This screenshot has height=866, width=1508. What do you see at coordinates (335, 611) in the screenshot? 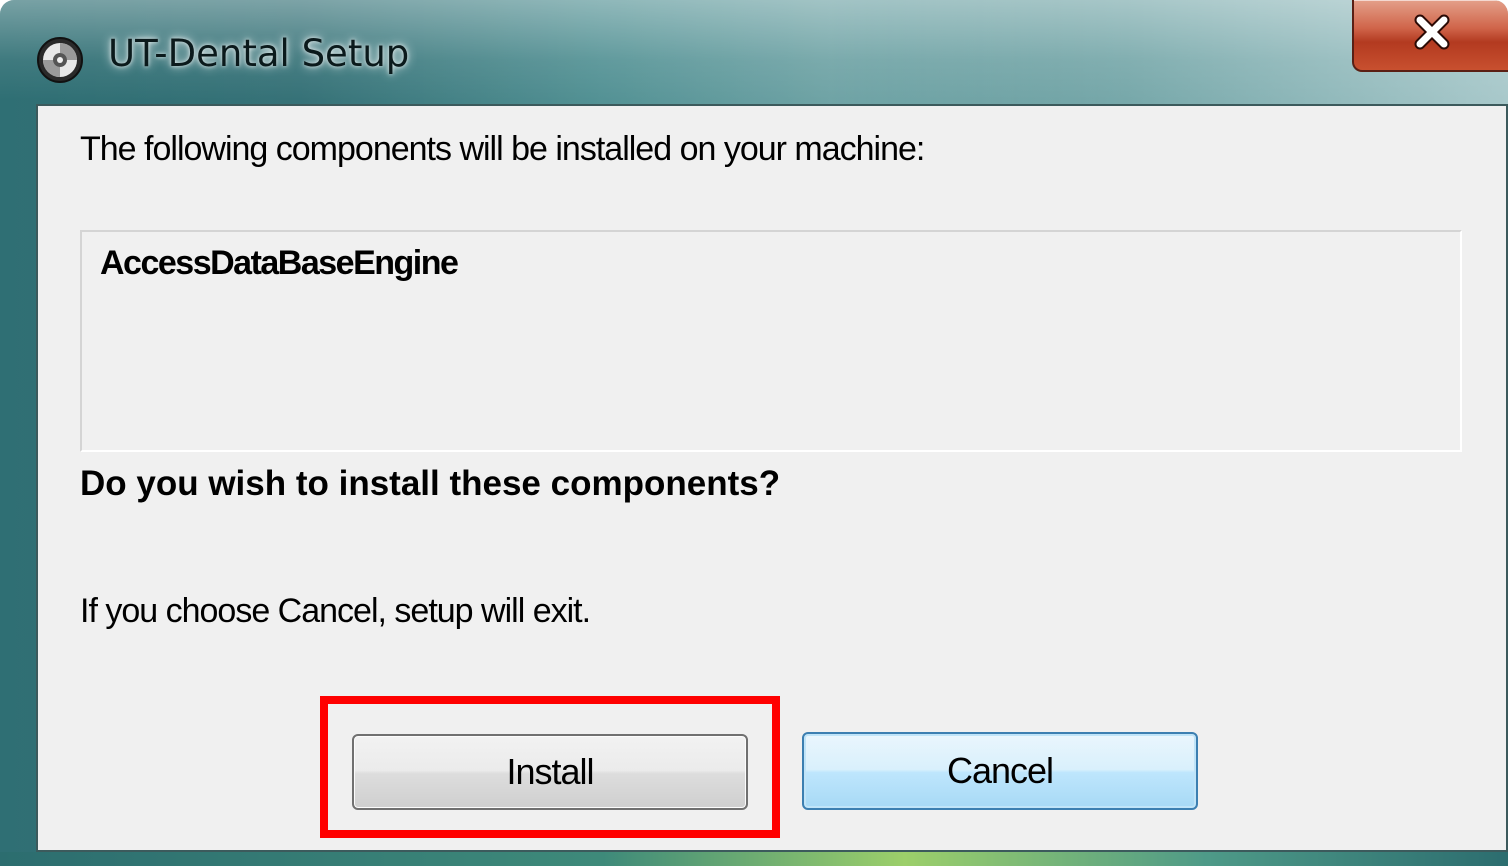
I see `cancel-note: If you choose Cancel, setup will exit.` at bounding box center [335, 611].